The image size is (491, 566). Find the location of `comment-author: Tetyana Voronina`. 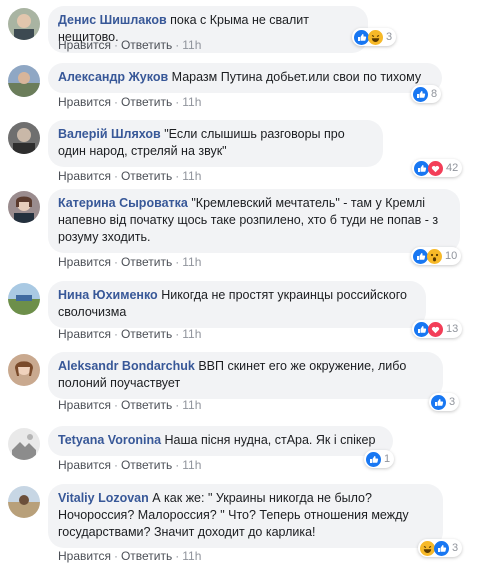

comment-author: Tetyana Voronina is located at coordinates (109, 440).